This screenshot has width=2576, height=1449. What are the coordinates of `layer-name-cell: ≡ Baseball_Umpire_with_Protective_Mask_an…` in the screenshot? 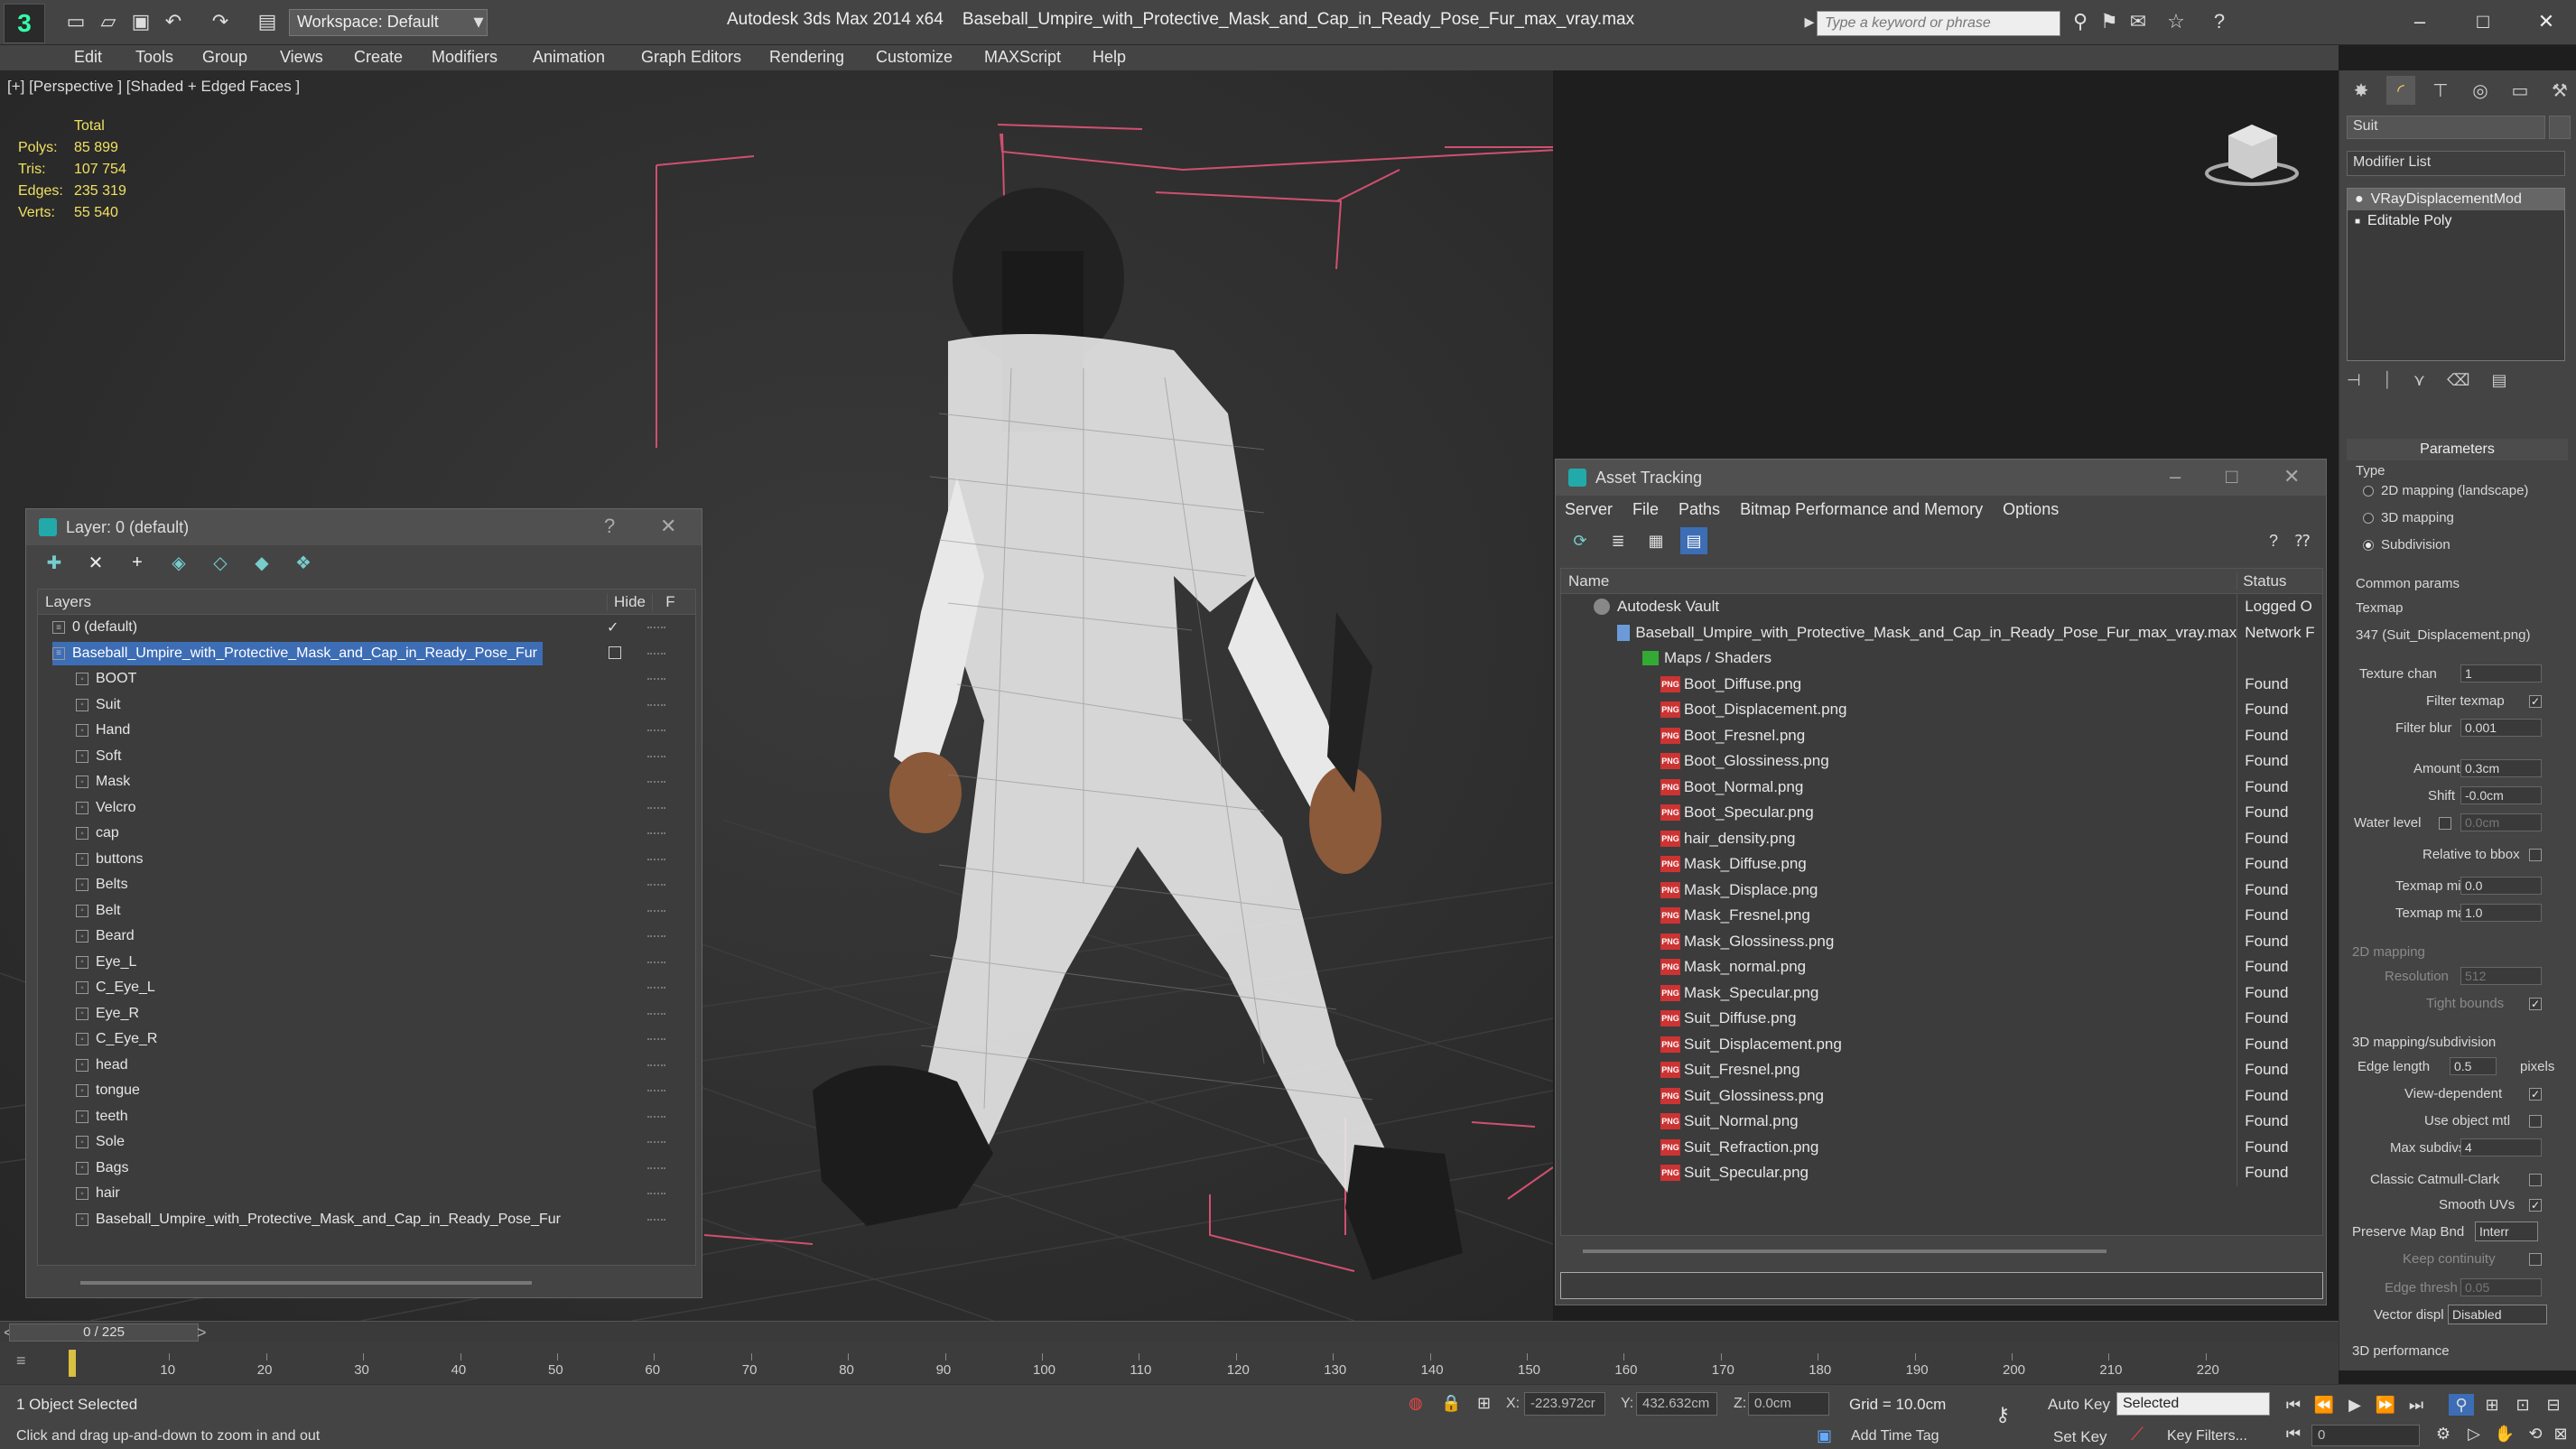 It's located at (297, 653).